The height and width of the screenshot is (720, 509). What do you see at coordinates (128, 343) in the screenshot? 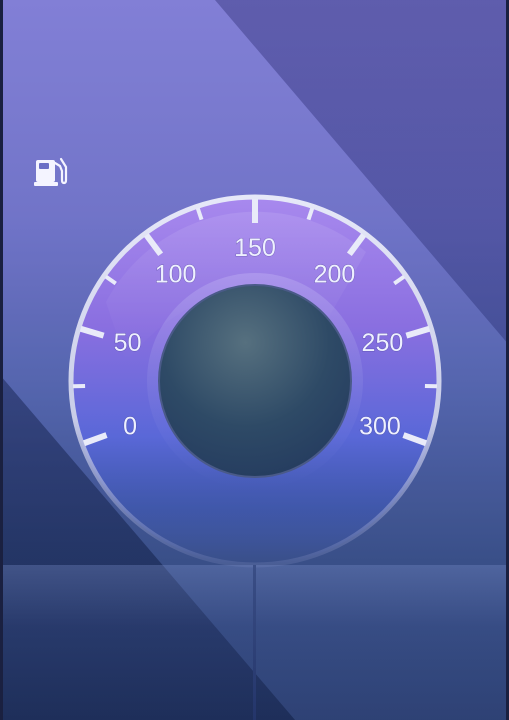
I see `speed-label-50: 50` at bounding box center [128, 343].